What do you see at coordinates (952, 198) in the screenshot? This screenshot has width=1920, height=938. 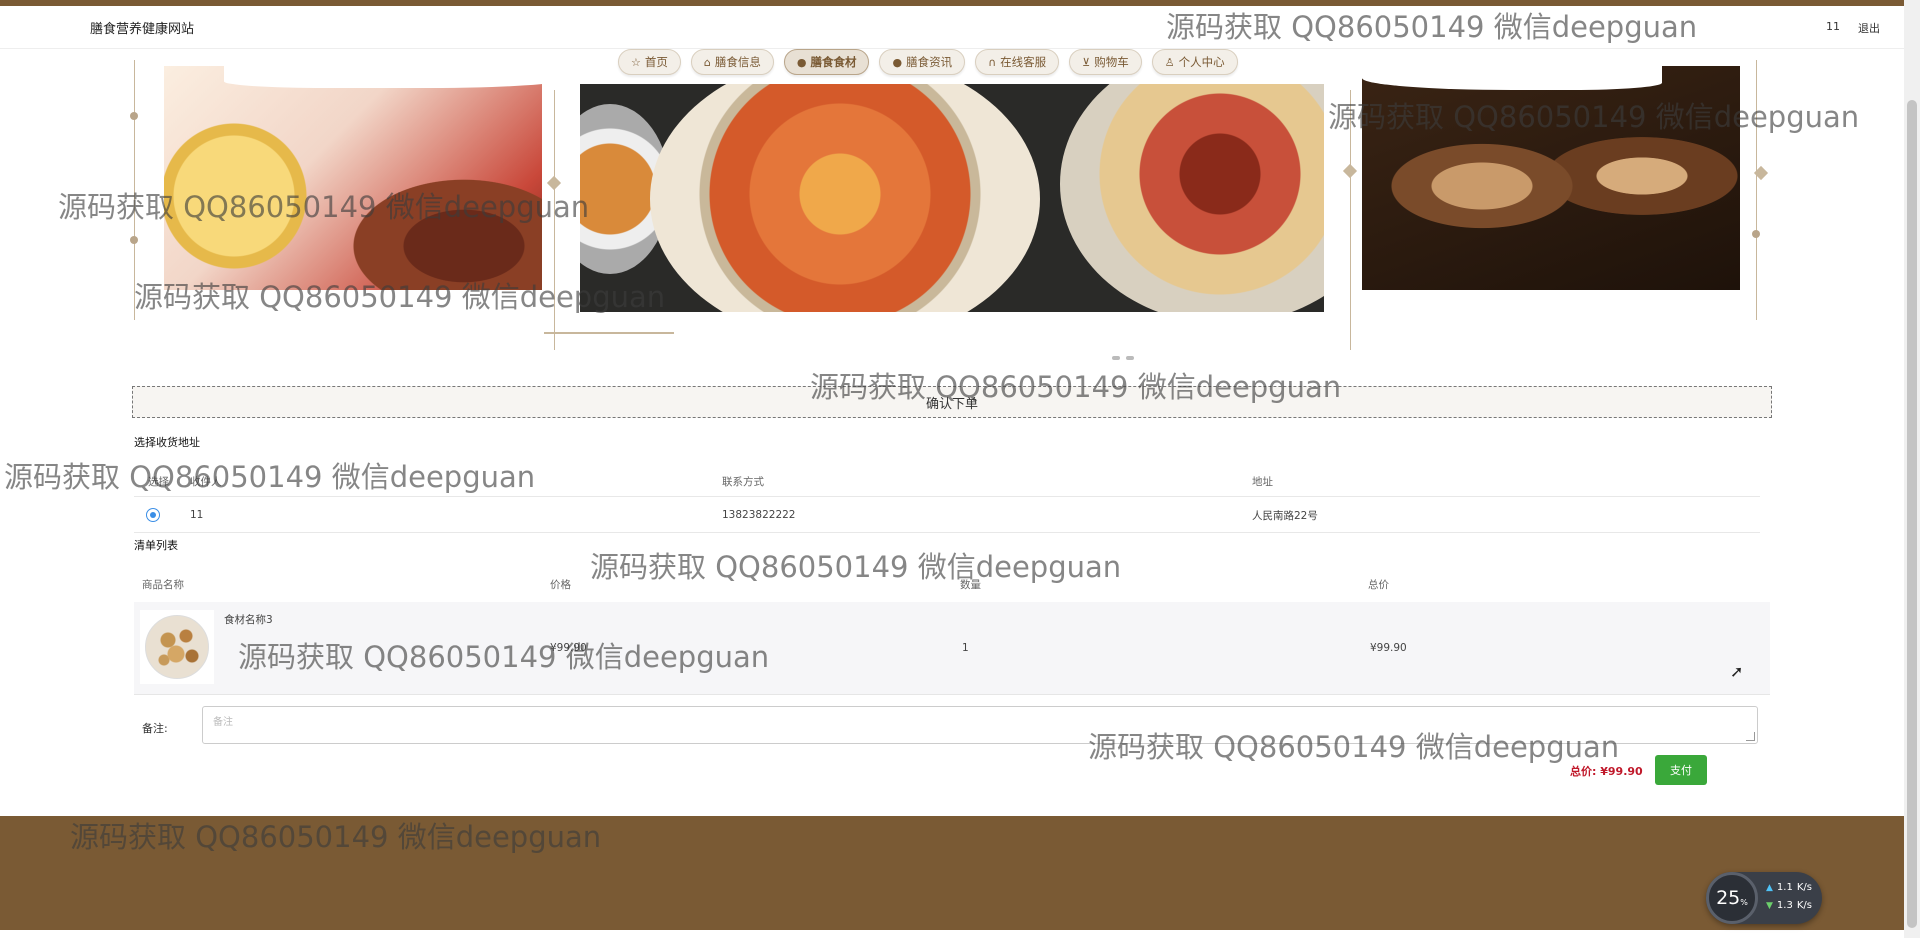 I see `banner-slide-seafood` at bounding box center [952, 198].